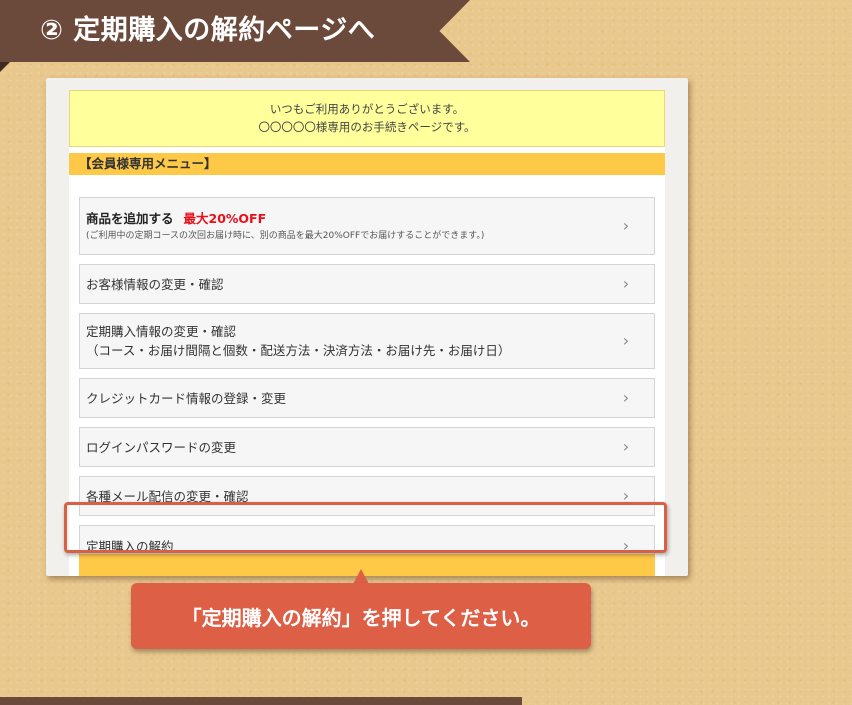 This screenshot has width=852, height=705. I want to click on greeting-line-2: 〇〇〇〇〇様専用のお手続きページです。, so click(367, 127).